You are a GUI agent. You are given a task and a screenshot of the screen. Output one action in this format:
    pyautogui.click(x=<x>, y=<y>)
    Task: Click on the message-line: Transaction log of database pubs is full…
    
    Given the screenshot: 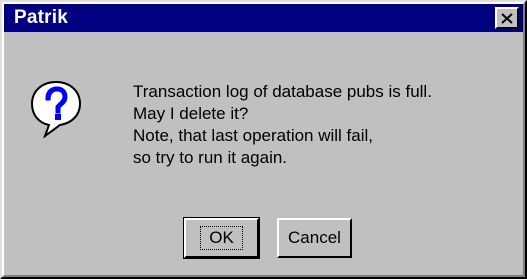 What is the action you would take?
    pyautogui.click(x=282, y=91)
    